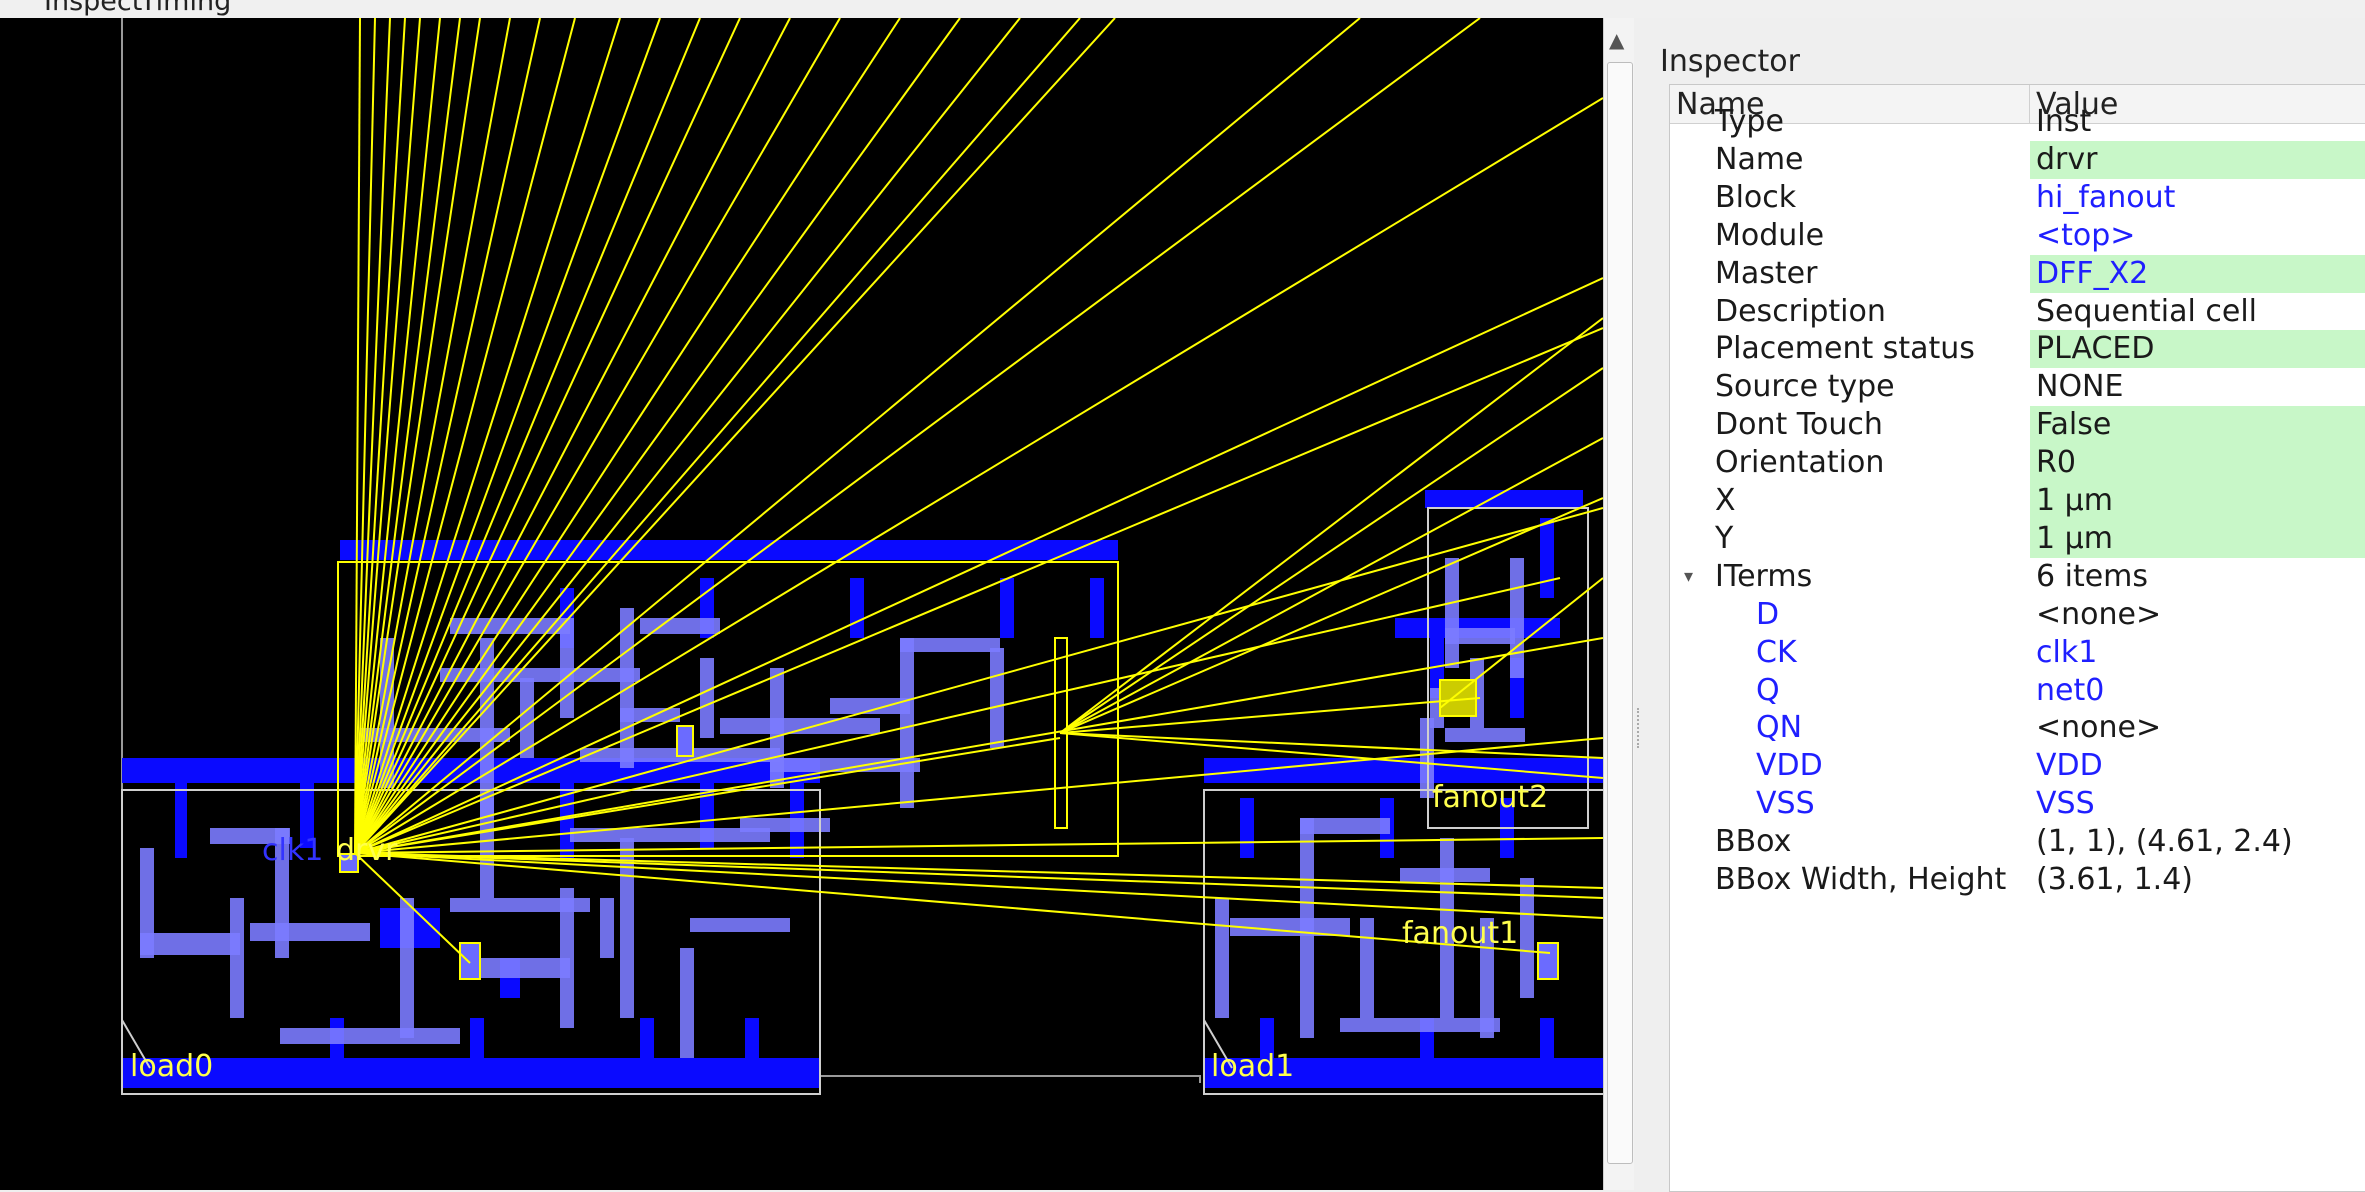 The height and width of the screenshot is (1192, 2365). Describe the element at coordinates (2017, 653) in the screenshot. I see `property-row: CK clk1` at that location.